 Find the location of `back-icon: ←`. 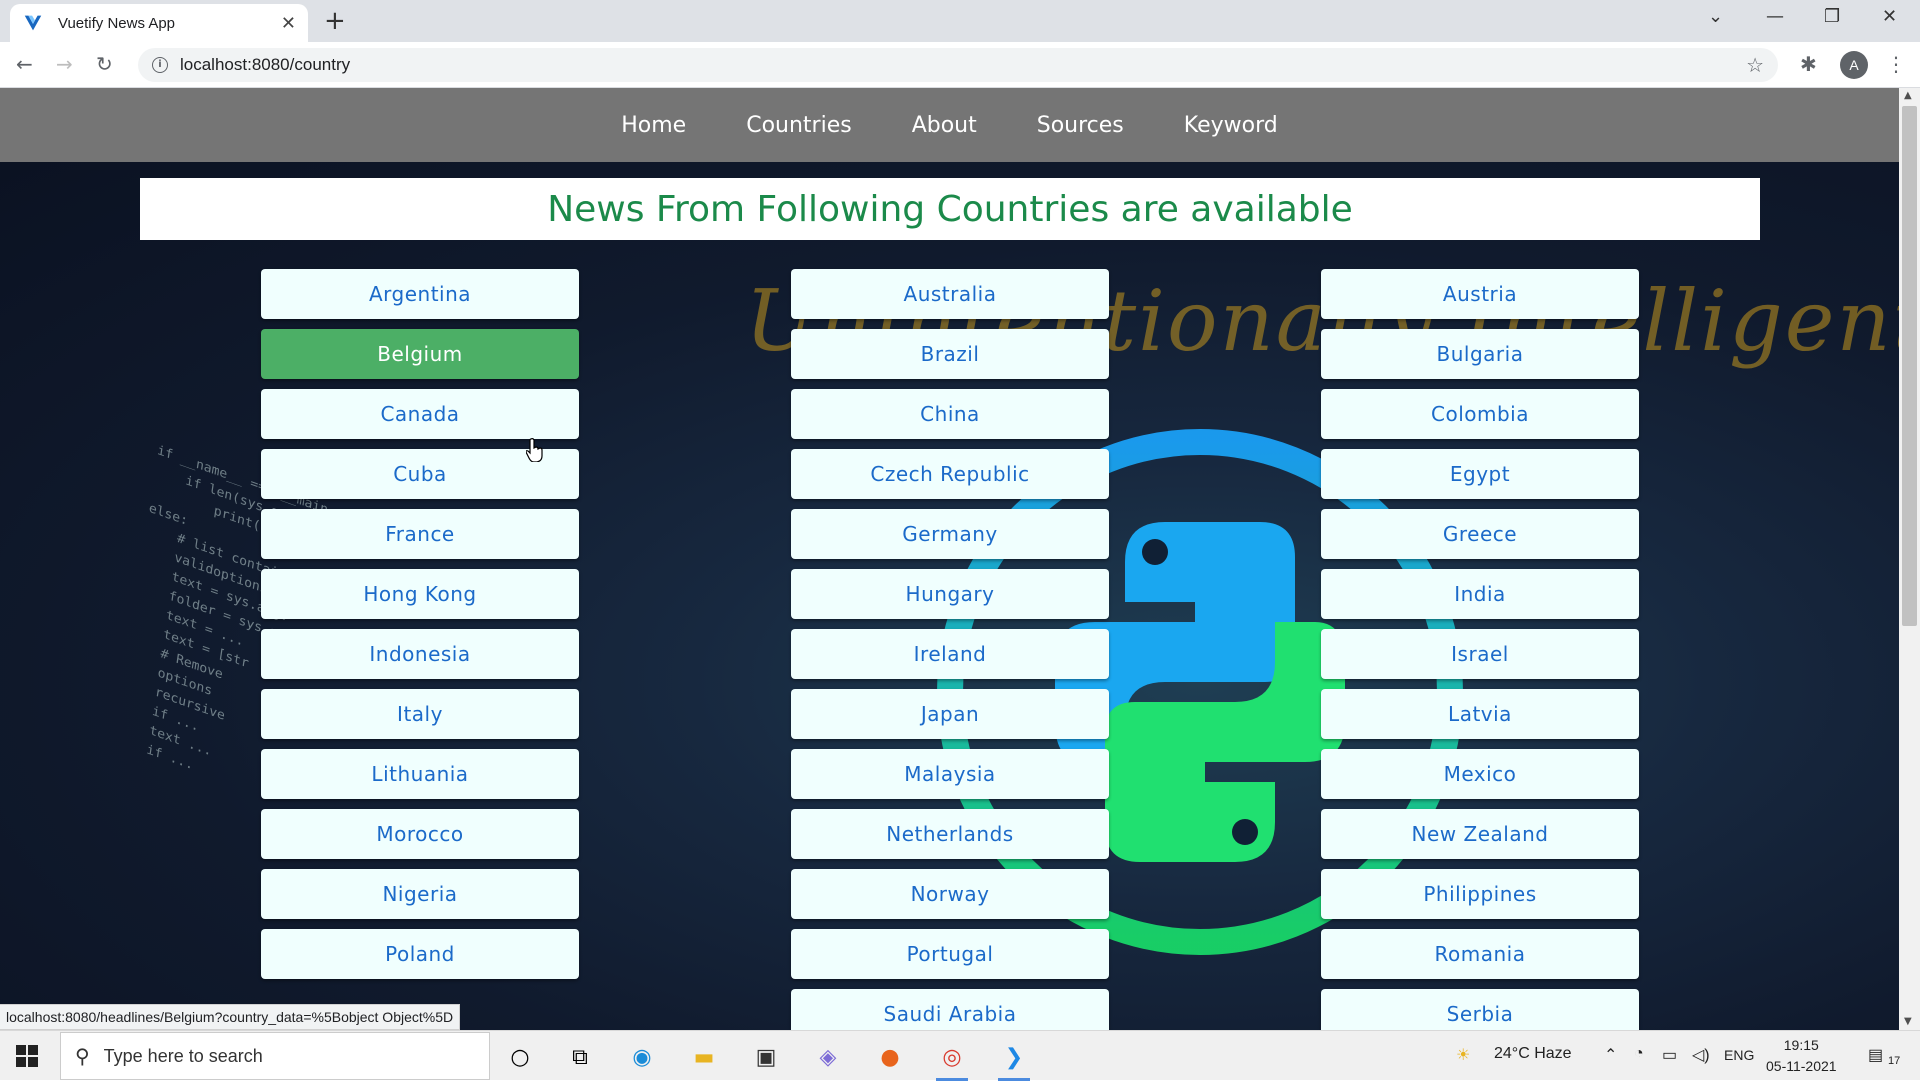

back-icon: ← is located at coordinates (24, 64).